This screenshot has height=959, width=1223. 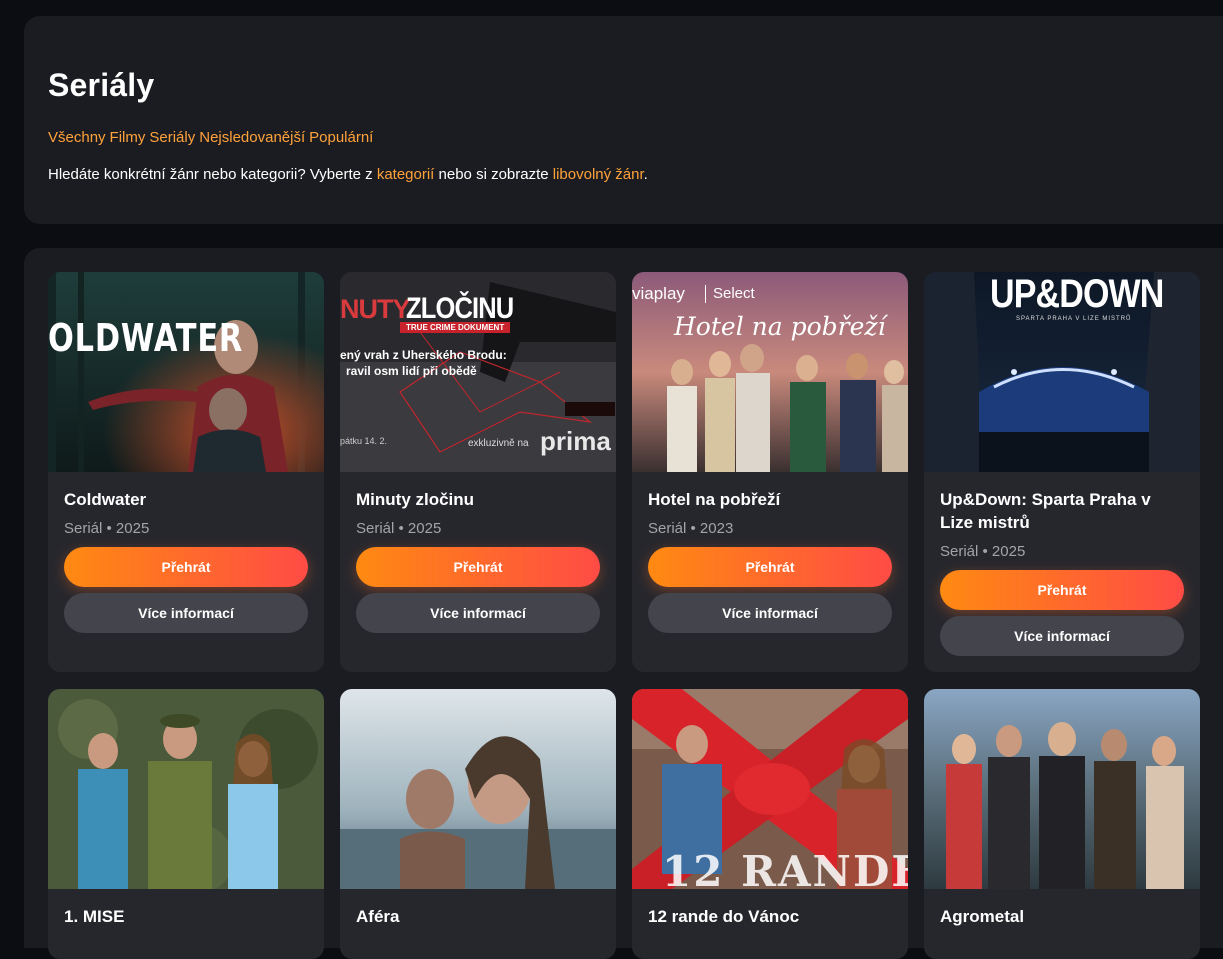 I want to click on poster-note: exkluzivně na, so click(x=498, y=443).